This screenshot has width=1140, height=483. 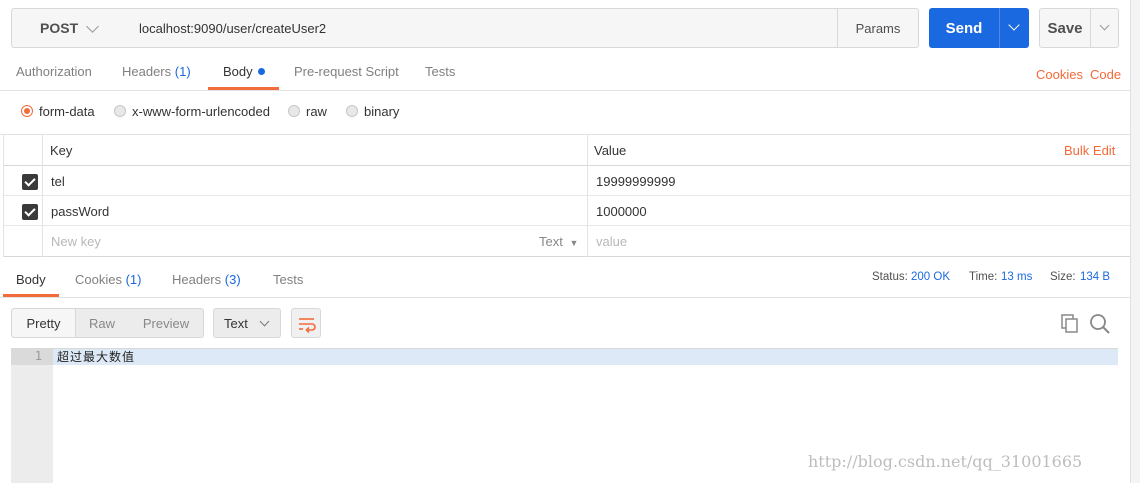 What do you see at coordinates (307, 326) in the screenshot?
I see `wrap-icon` at bounding box center [307, 326].